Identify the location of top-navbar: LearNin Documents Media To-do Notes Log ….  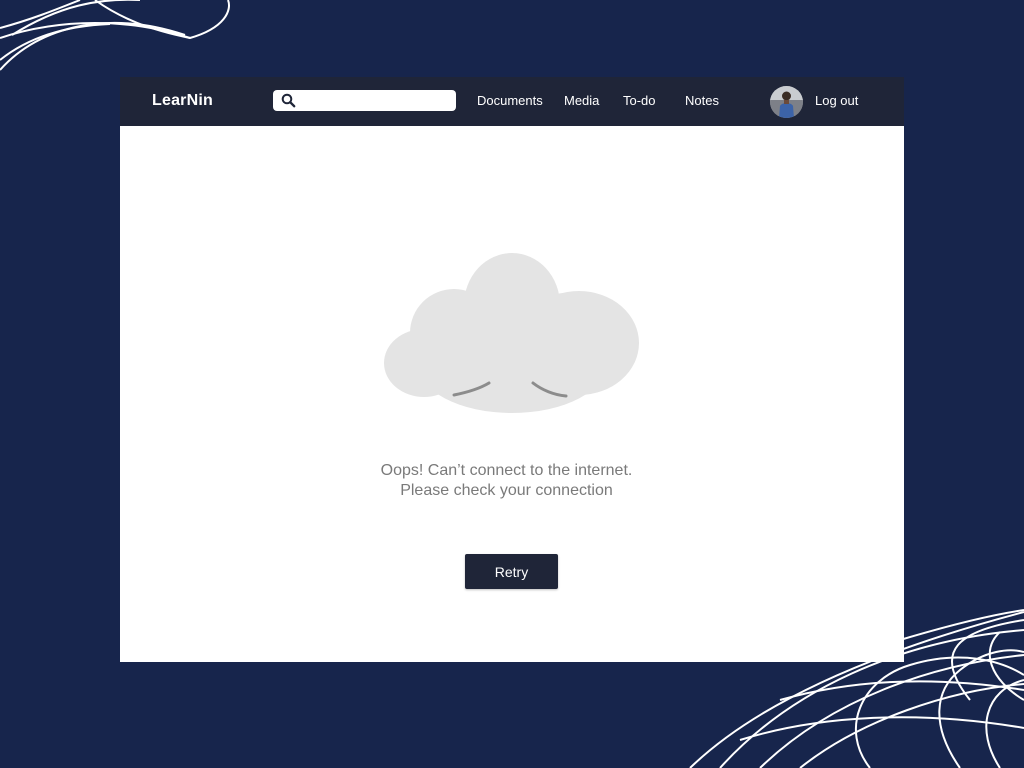
(512, 101).